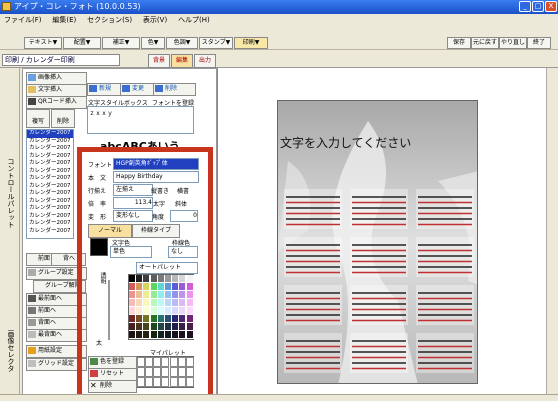 This screenshot has width=558, height=401. I want to click on toolbar-layout-button: 配置▼, so click(82, 43).